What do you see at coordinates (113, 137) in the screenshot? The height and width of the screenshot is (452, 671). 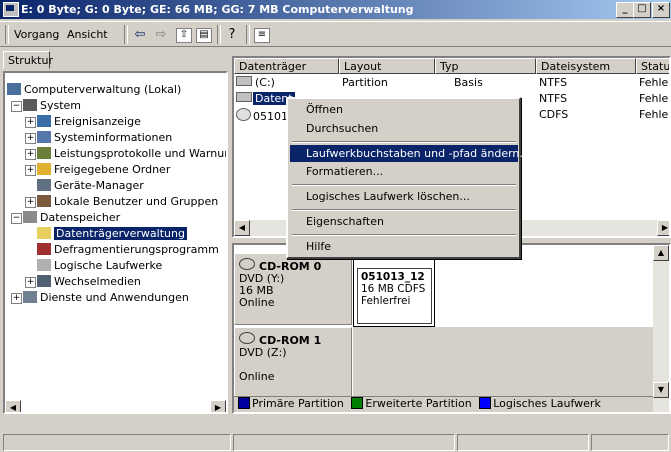 I see `tree-label: Systeminformationen` at bounding box center [113, 137].